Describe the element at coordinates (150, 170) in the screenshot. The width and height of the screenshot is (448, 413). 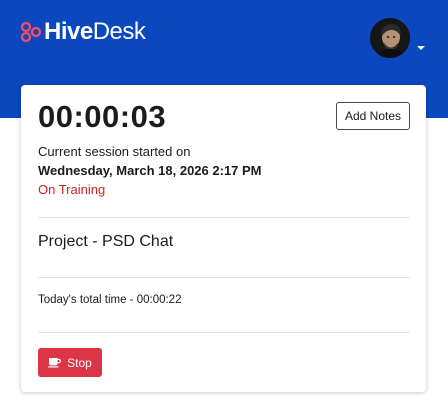
I see `session-start-datetime: Wednesday, March 18, 2026 2:17 PM` at that location.